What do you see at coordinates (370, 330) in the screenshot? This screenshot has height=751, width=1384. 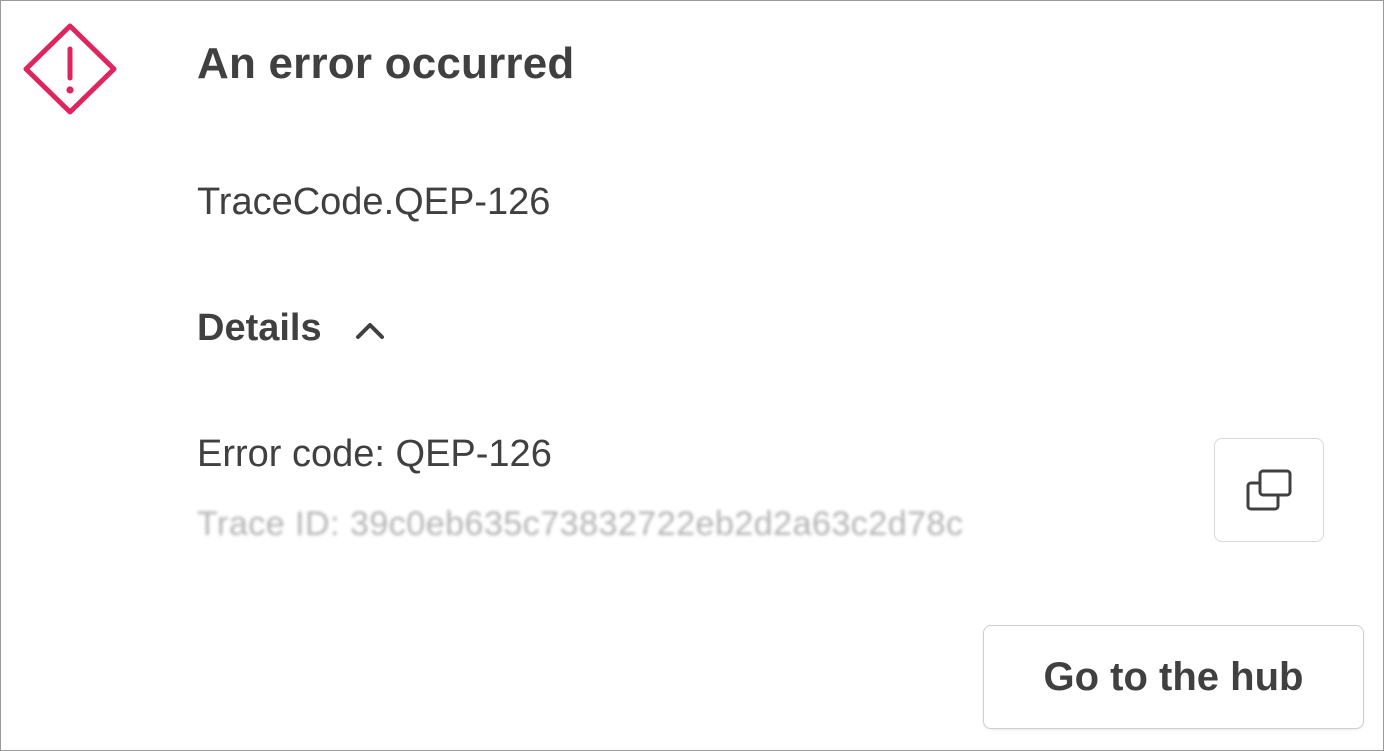 I see `chevron-up-icon` at bounding box center [370, 330].